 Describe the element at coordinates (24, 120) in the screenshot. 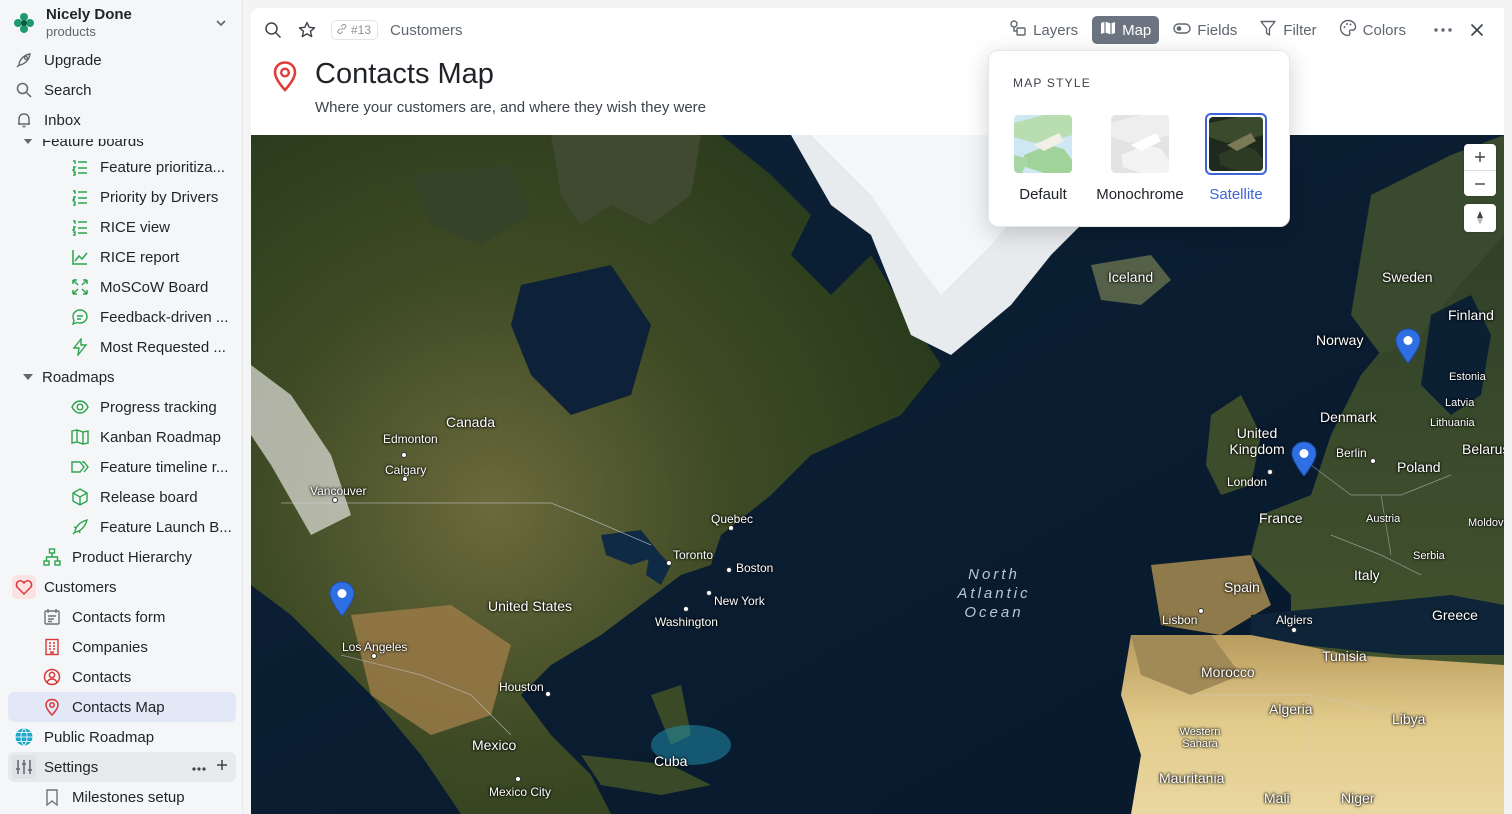

I see `bell-icon` at that location.